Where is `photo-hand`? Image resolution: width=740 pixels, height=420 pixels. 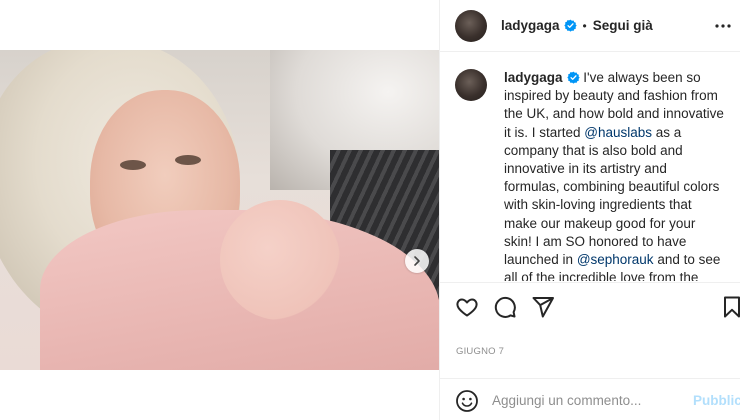
photo-hand is located at coordinates (280, 260).